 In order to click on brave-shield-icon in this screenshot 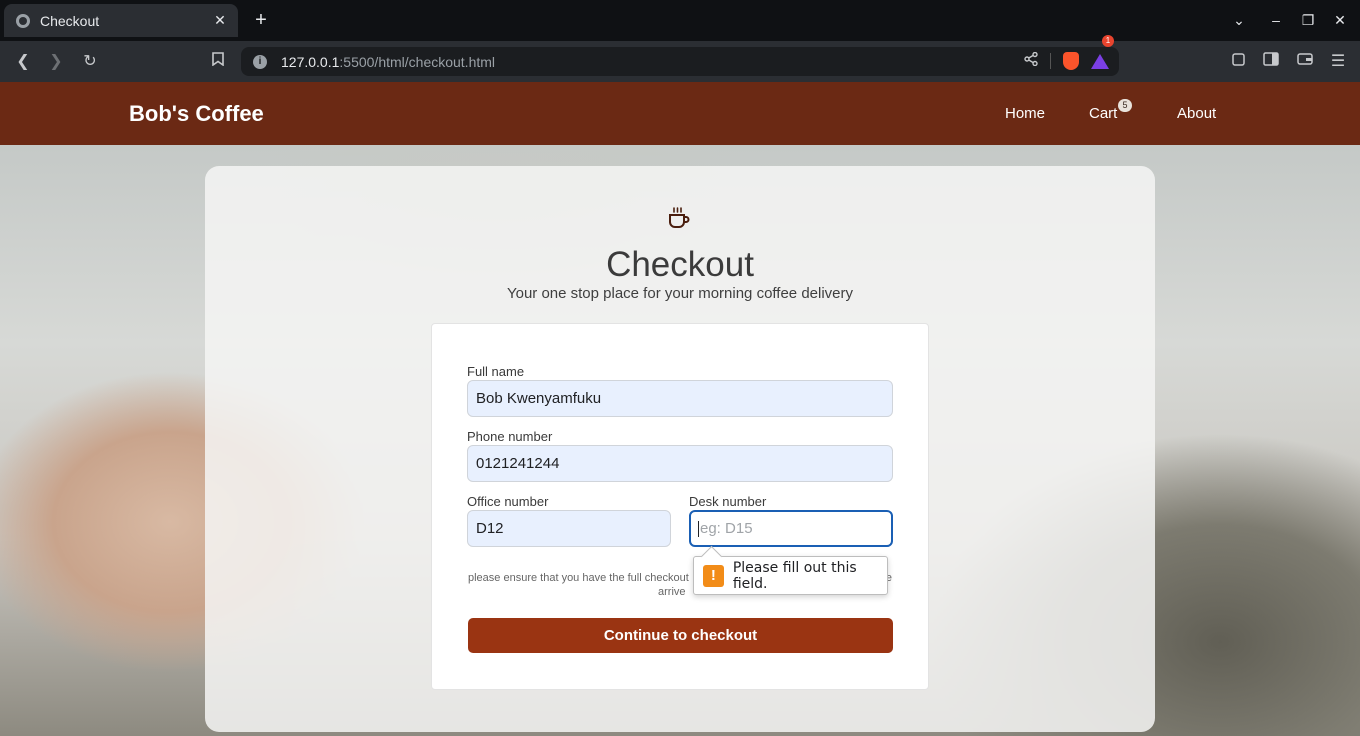, I will do `click(1071, 61)`.